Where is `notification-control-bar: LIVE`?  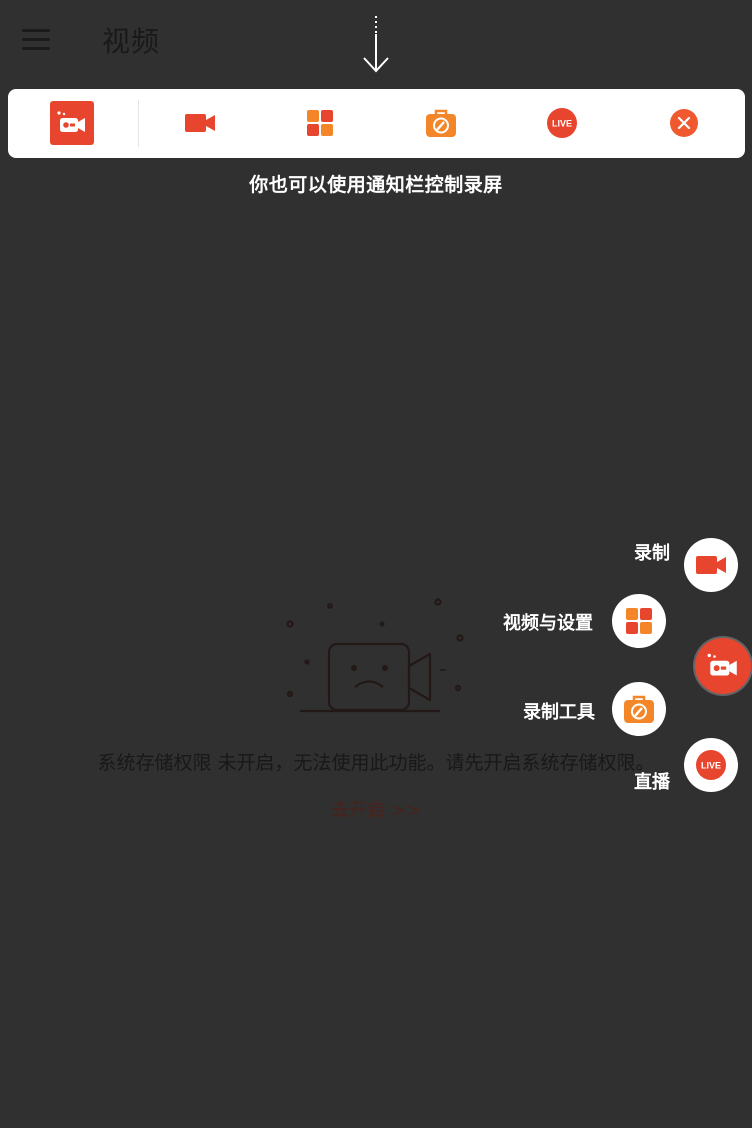 notification-control-bar: LIVE is located at coordinates (376, 123).